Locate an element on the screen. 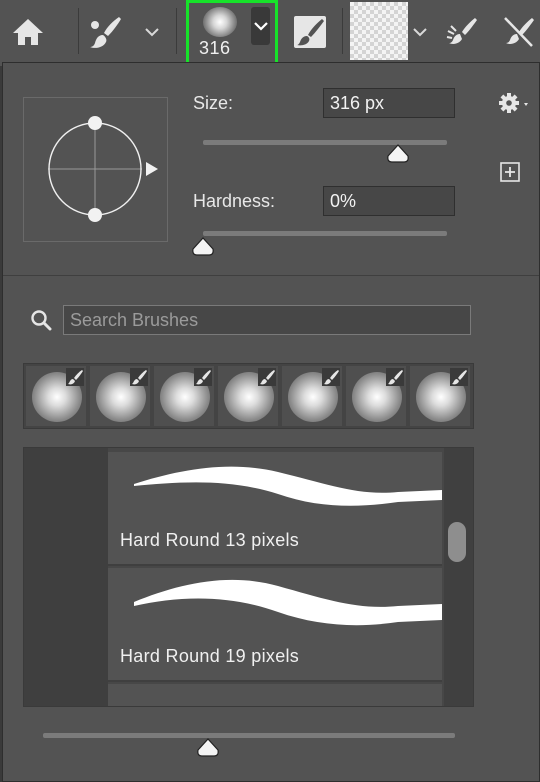 This screenshot has width=540, height=782. brush-list-indent is located at coordinates (66, 577).